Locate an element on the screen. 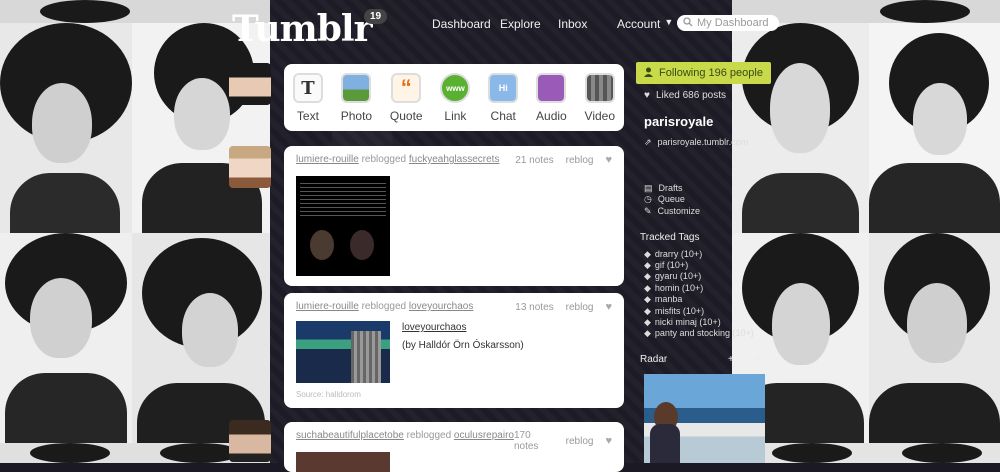 The image size is (1000, 472). liked-link: ♥ Liked 686 posts is located at coordinates (685, 95).